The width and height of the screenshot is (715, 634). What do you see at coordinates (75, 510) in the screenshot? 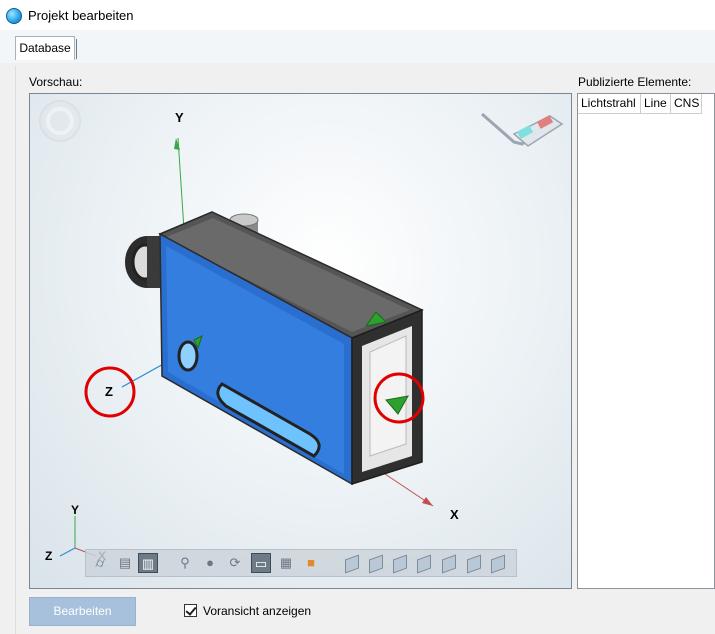
I see `triad-y-label: Y` at bounding box center [75, 510].